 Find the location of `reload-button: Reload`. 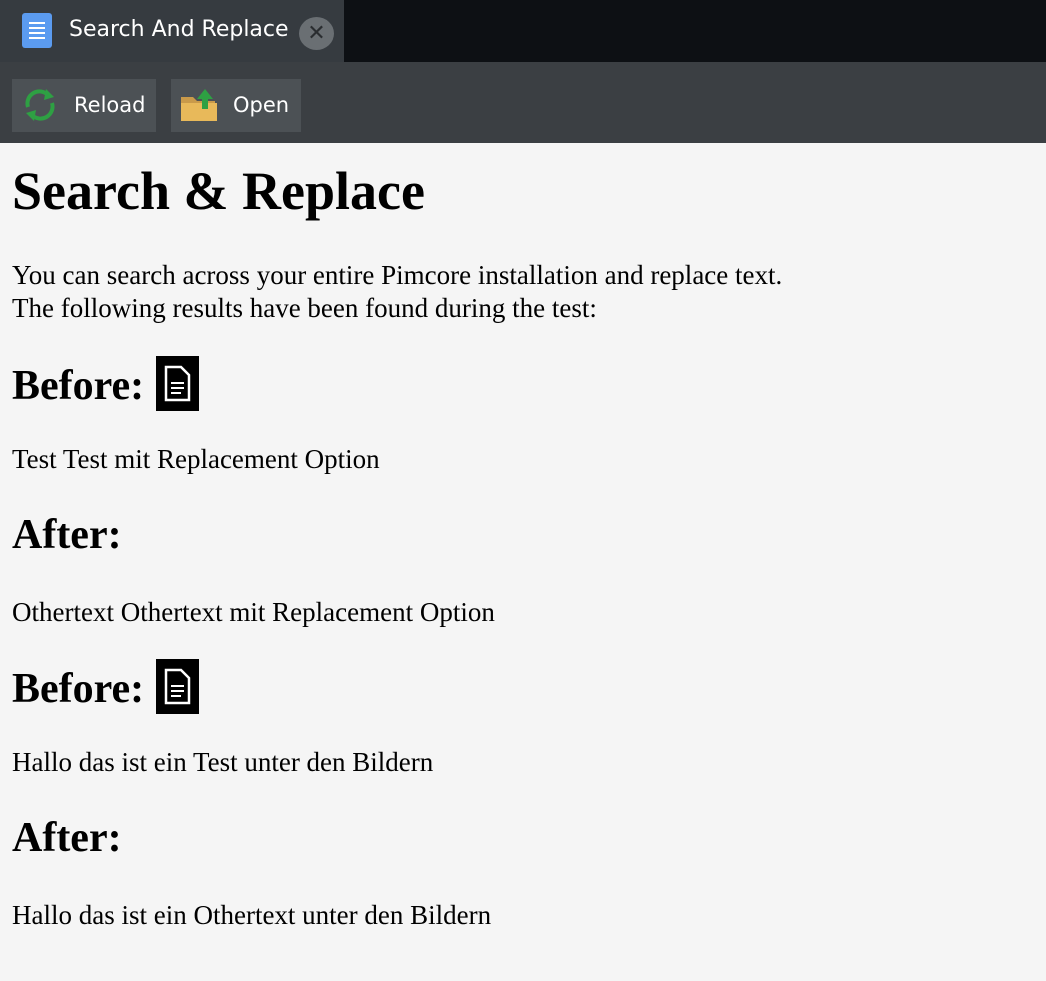

reload-button: Reload is located at coordinates (84, 105).